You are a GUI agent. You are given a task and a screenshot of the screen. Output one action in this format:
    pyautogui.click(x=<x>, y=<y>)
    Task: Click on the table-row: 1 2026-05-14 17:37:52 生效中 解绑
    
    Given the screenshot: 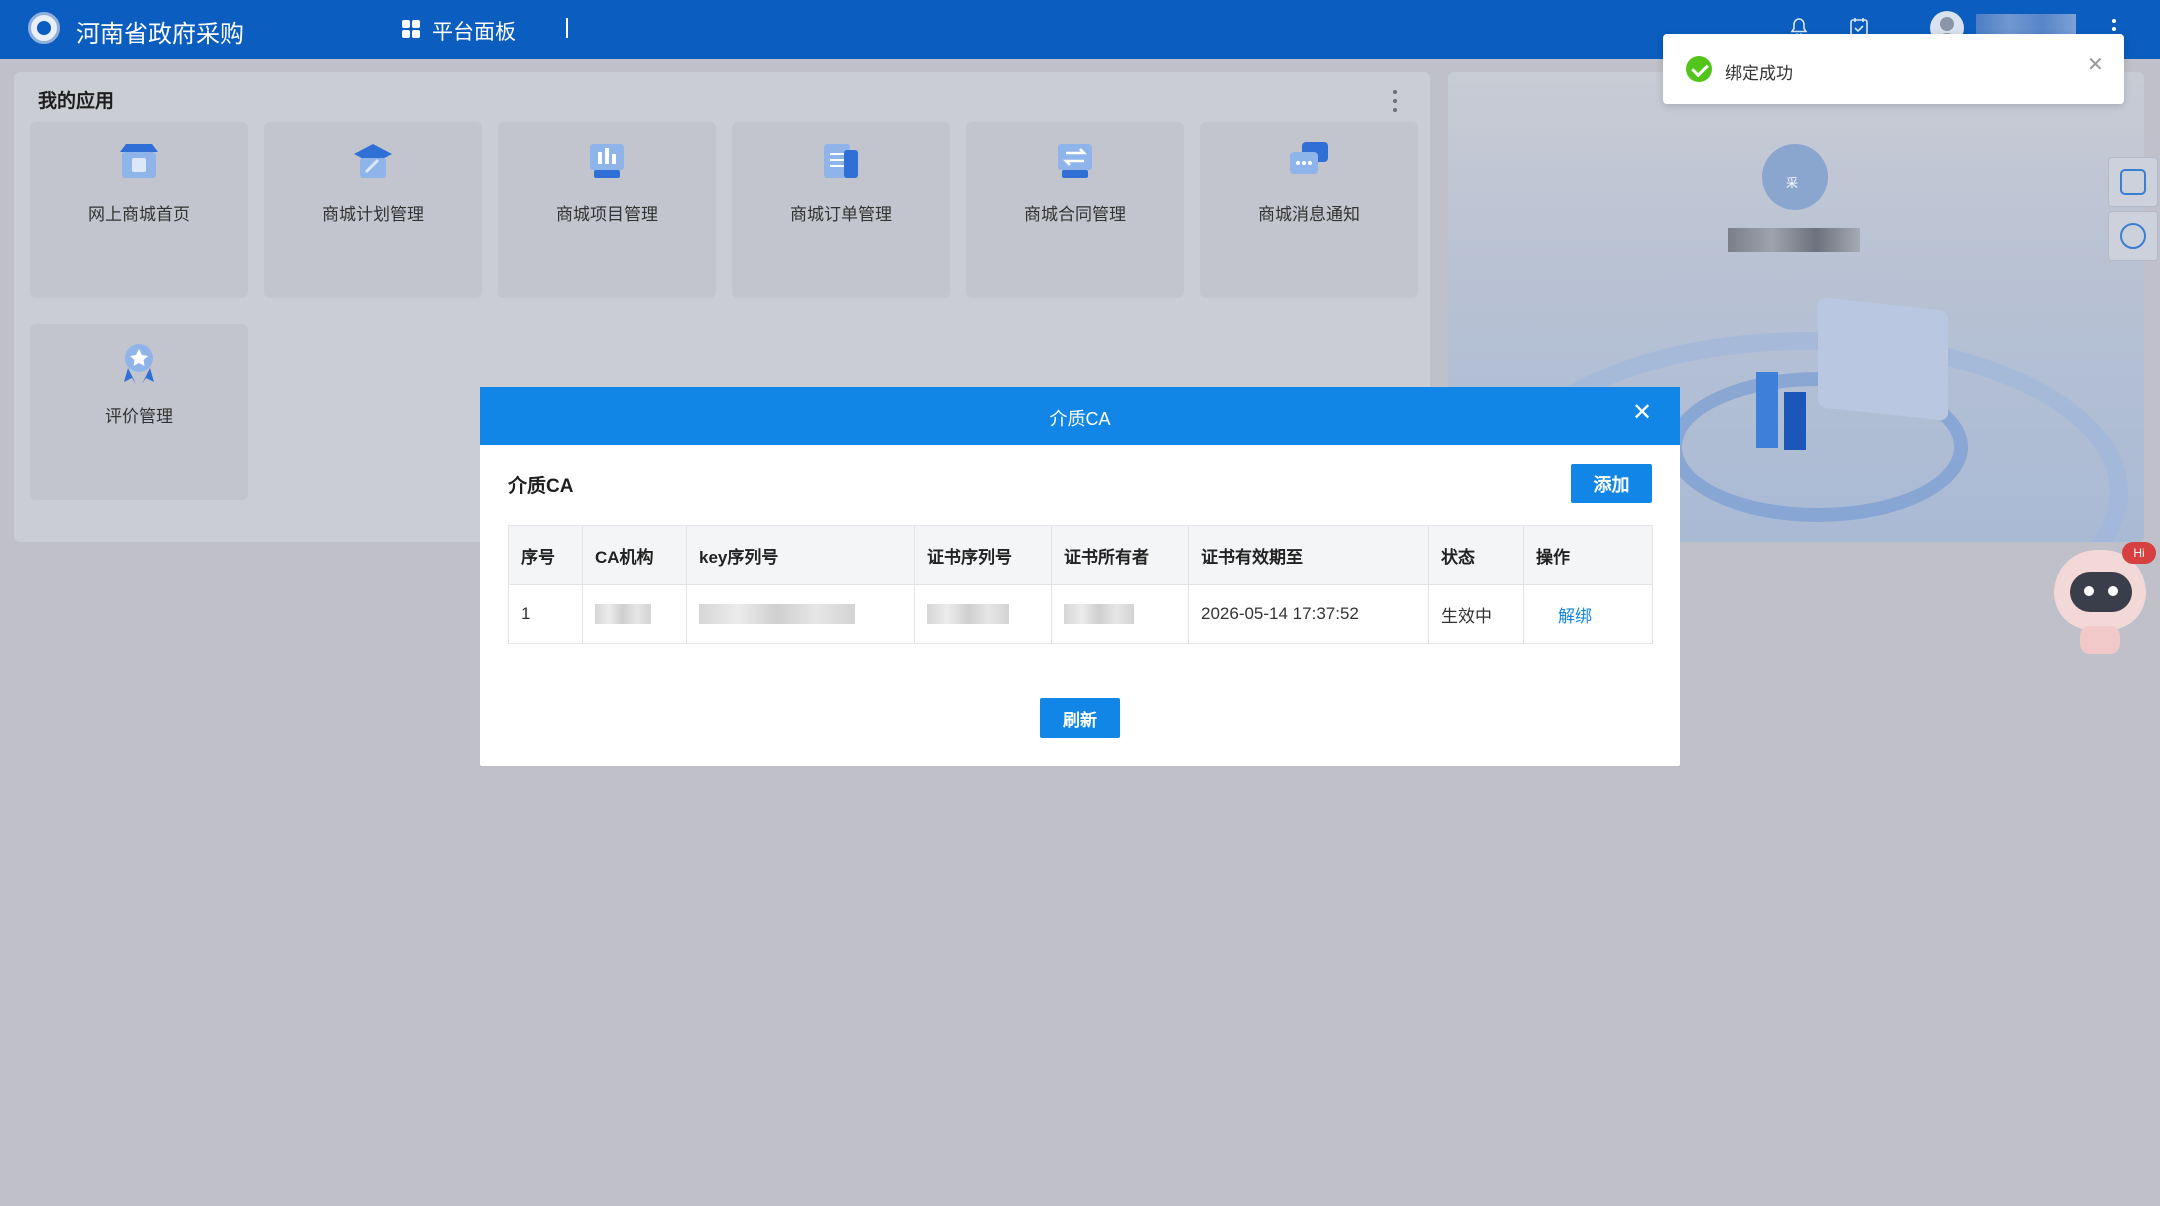 What is the action you would take?
    pyautogui.click(x=1080, y=614)
    